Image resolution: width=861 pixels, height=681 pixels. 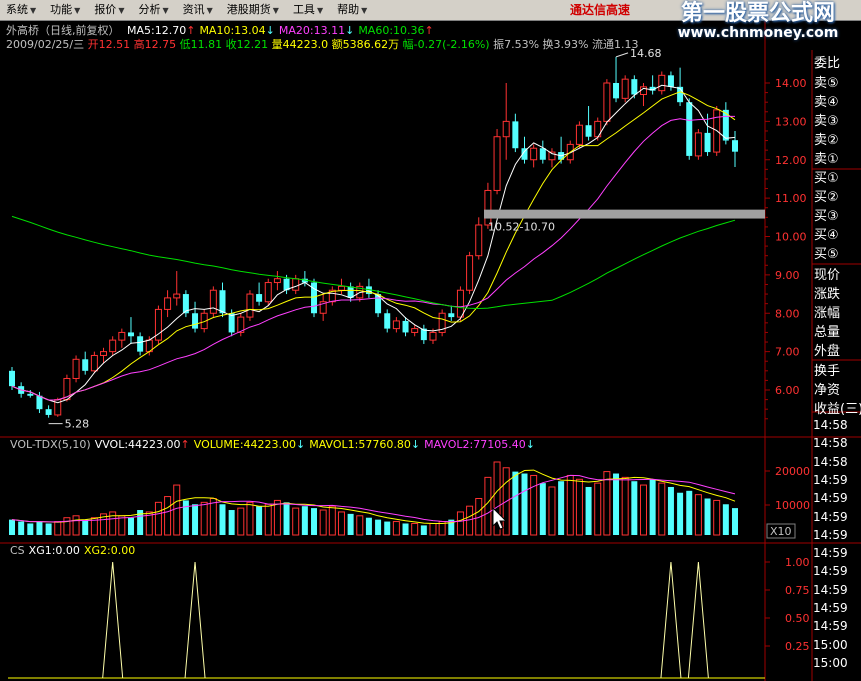 What do you see at coordinates (791, 121) in the screenshot?
I see `price-axis-label: 13.00` at bounding box center [791, 121].